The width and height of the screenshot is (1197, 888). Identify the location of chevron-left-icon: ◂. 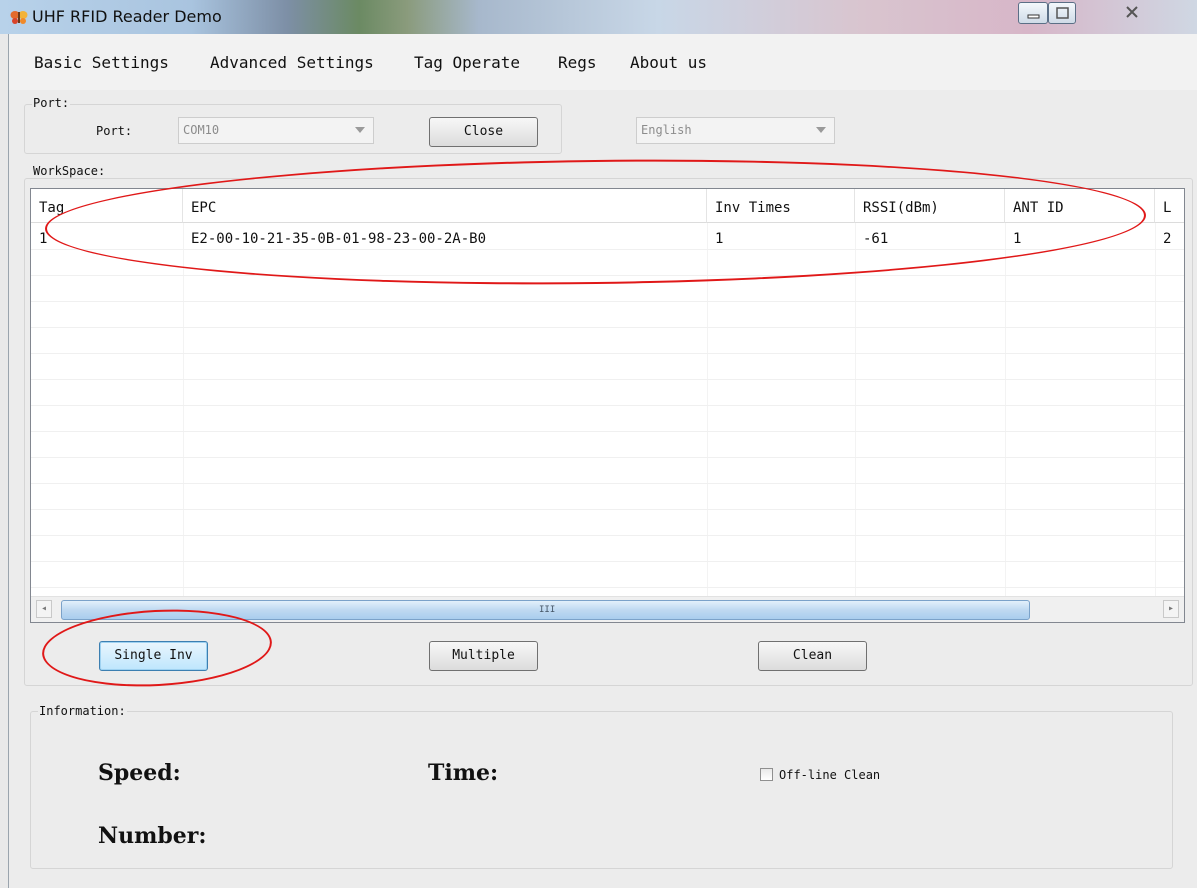
(44, 608).